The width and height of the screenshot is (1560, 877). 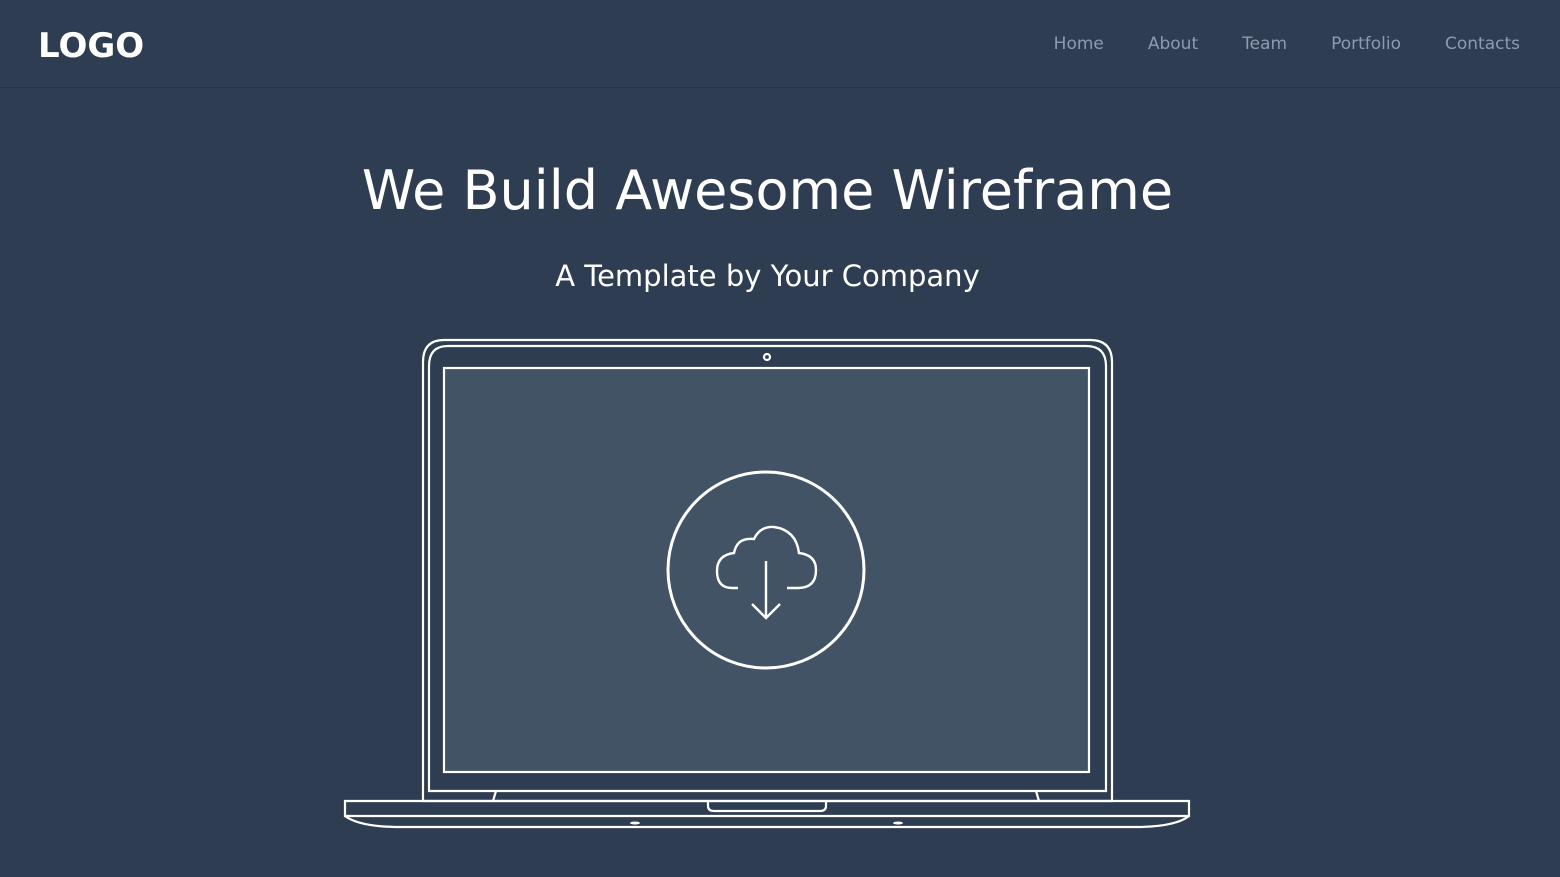 I want to click on nav-item-contacts: Contacts, so click(x=1482, y=44).